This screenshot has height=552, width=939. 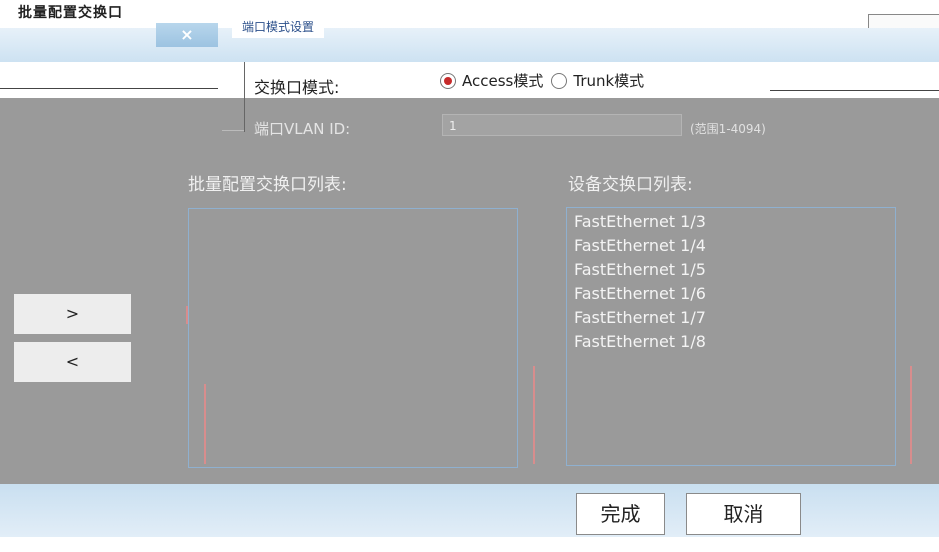 What do you see at coordinates (72, 314) in the screenshot?
I see `add-to-batch-button: >` at bounding box center [72, 314].